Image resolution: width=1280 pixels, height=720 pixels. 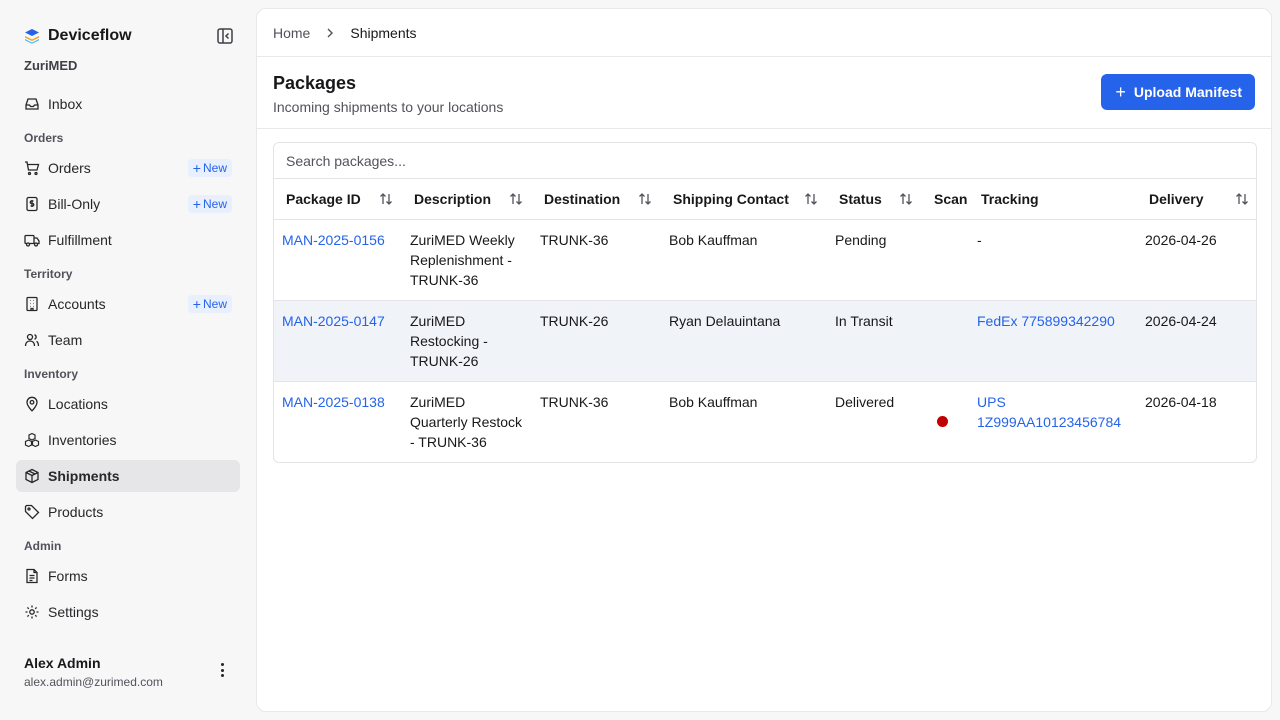 I want to click on scan-status-dot-icon, so click(x=942, y=421).